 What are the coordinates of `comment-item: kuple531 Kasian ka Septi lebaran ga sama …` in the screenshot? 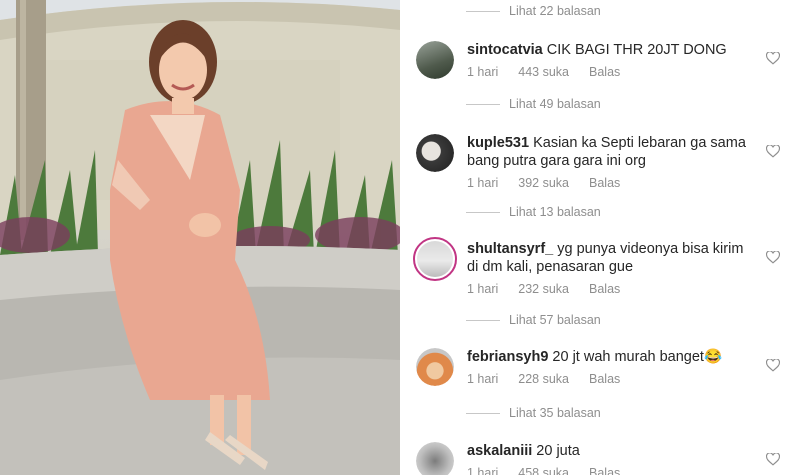 It's located at (601, 162).